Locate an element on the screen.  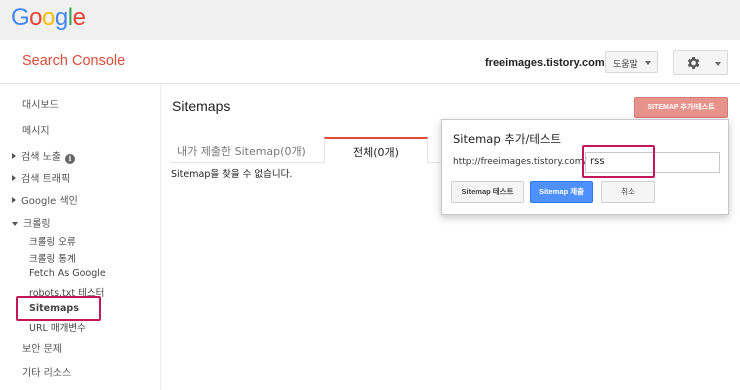
logo-letter: G is located at coordinates (20, 17).